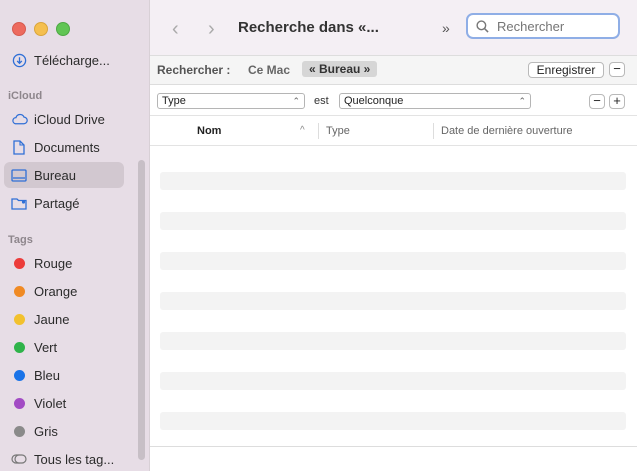 The image size is (637, 472). Describe the element at coordinates (19, 147) in the screenshot. I see `document-icon` at that location.